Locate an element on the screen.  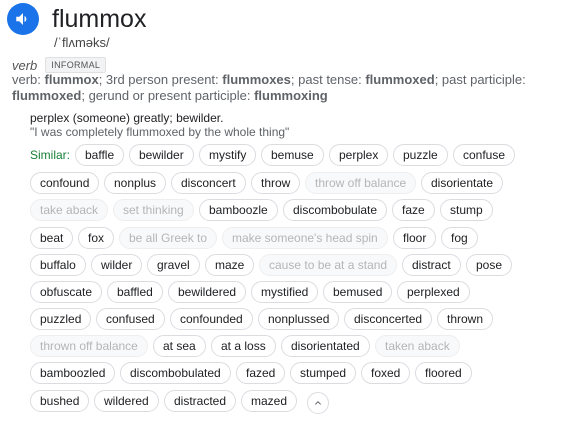
headword: flummox is located at coordinates (99, 19).